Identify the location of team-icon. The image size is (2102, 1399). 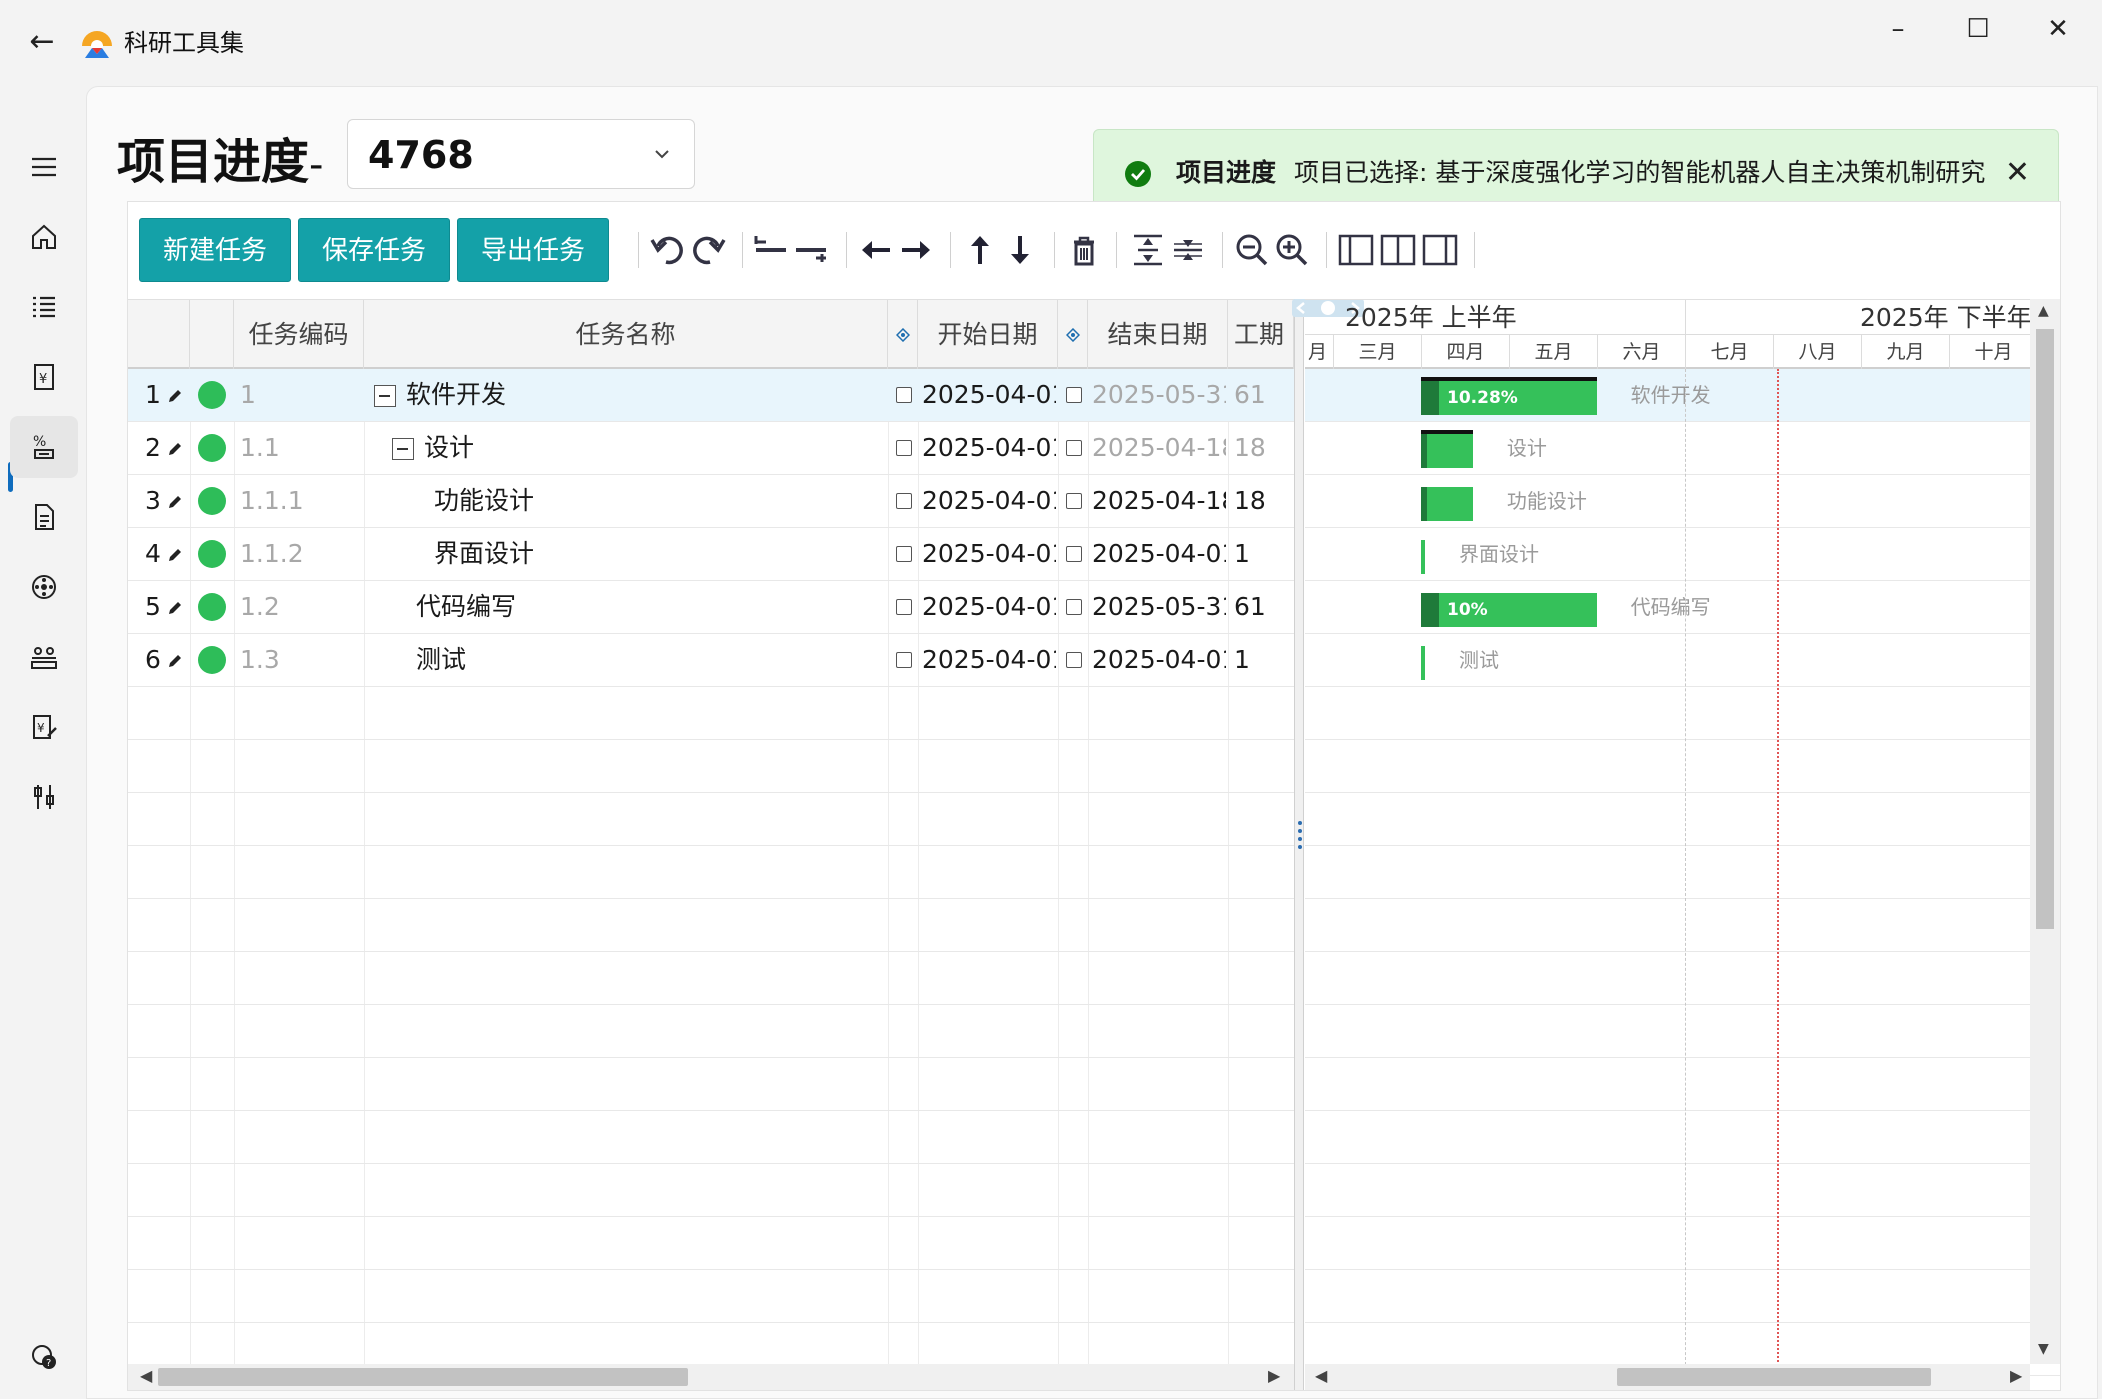
(44, 657).